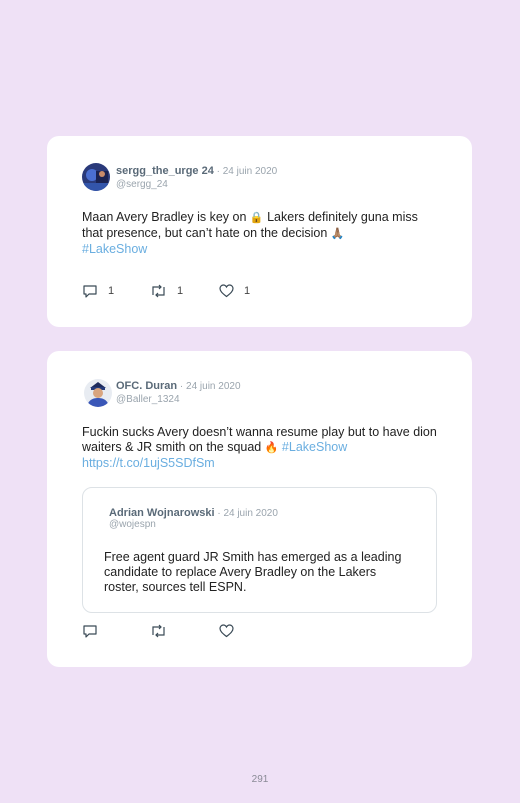 The image size is (520, 803). I want to click on display-name: OFC. Duran · 24 juin 2020, so click(178, 386).